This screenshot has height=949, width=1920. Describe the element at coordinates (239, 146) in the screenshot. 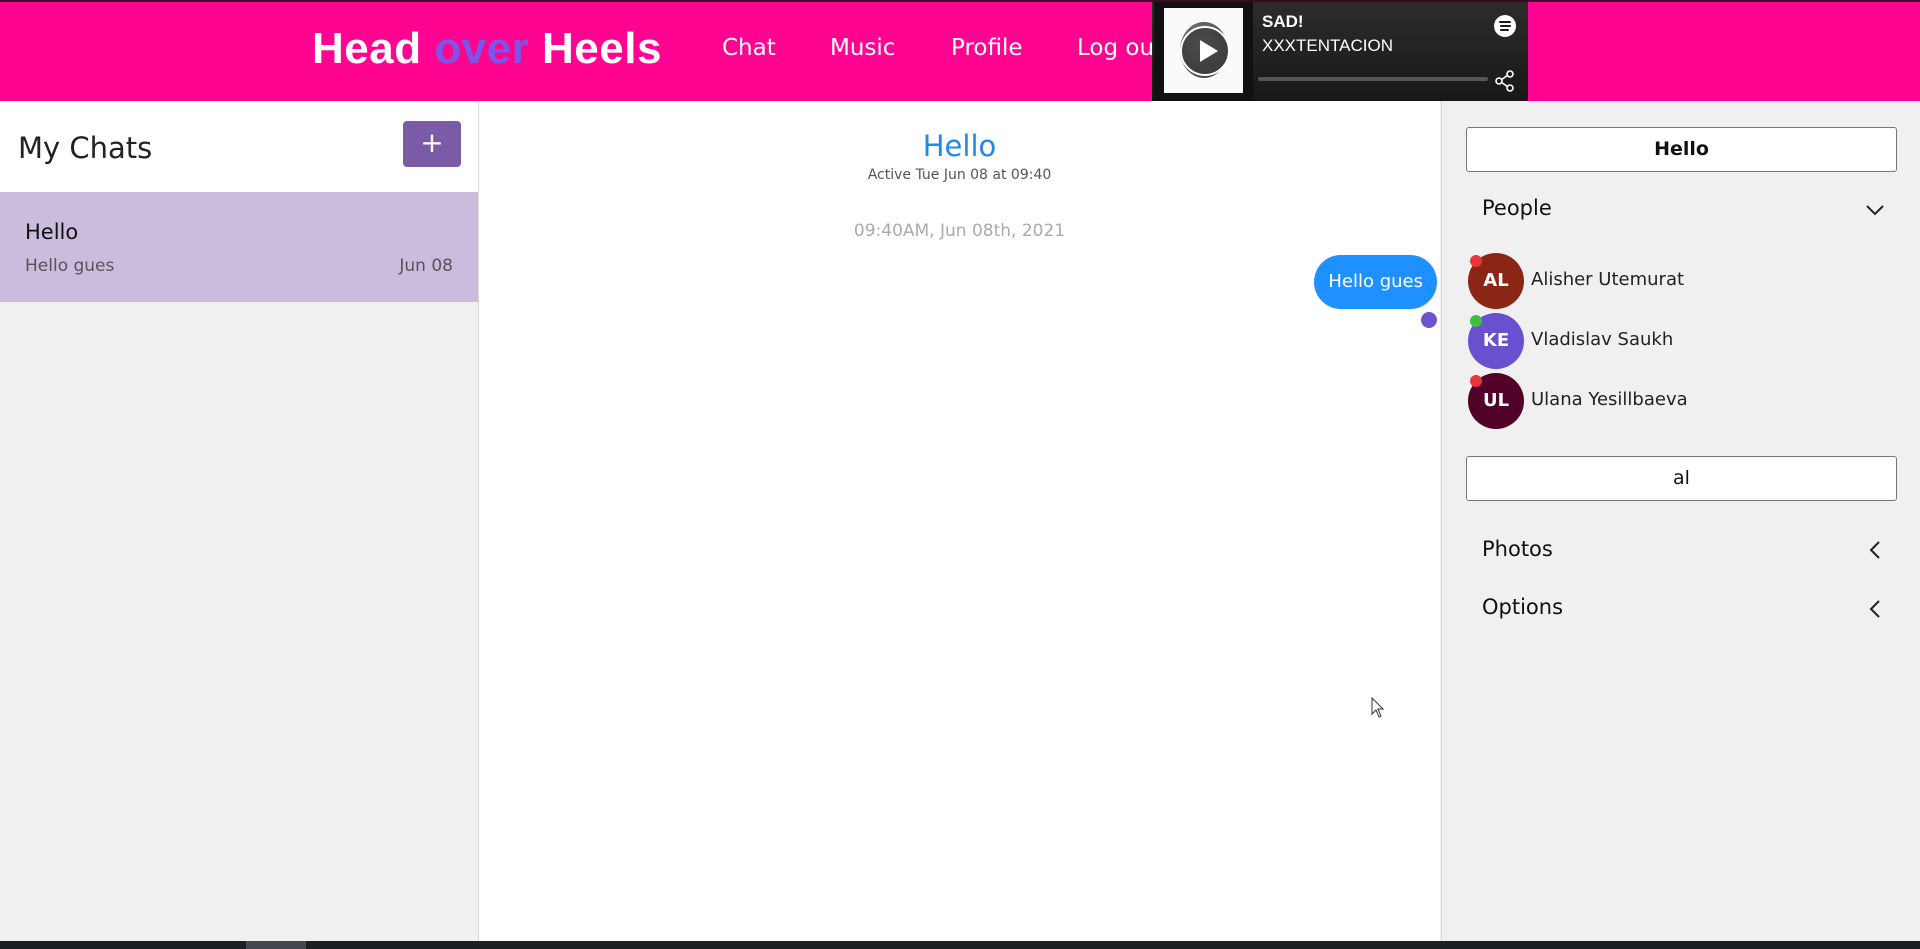

I see `chat-list-header: My Chats +` at that location.